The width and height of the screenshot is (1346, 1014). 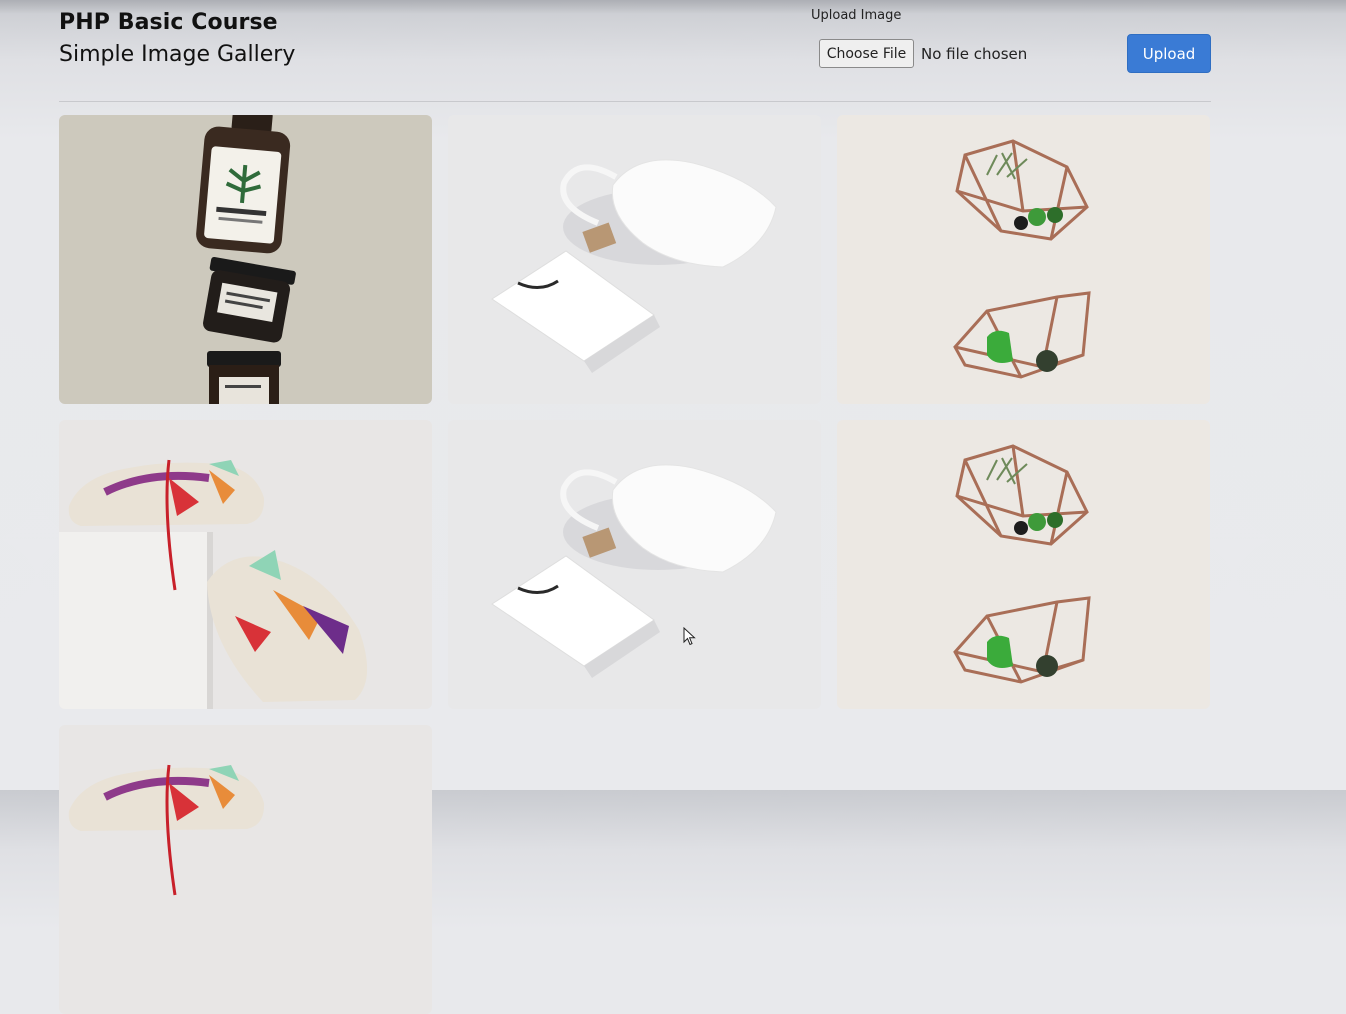 I want to click on upload-image-label: Upload Image, so click(x=856, y=15).